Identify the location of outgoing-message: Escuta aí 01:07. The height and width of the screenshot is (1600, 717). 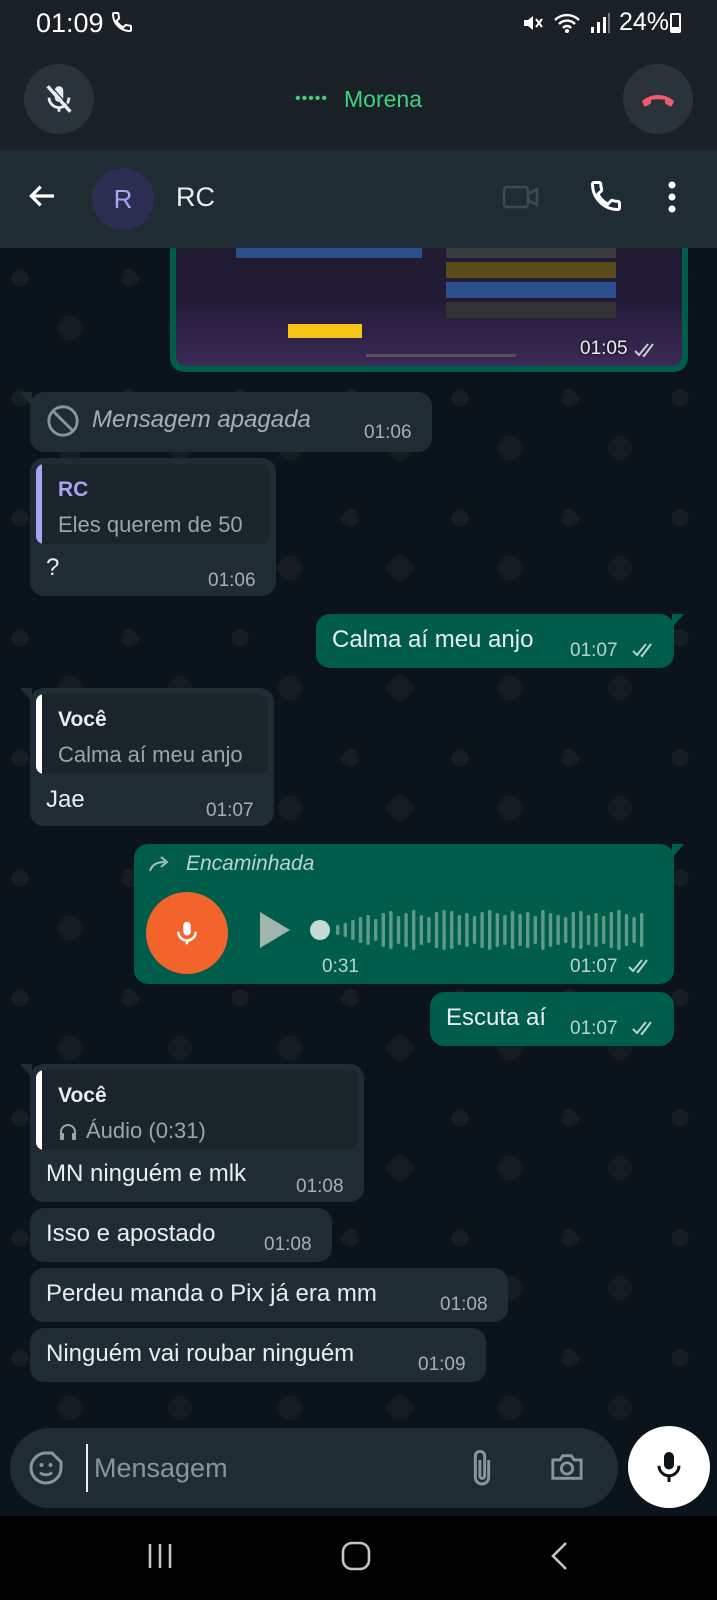
(552, 1019).